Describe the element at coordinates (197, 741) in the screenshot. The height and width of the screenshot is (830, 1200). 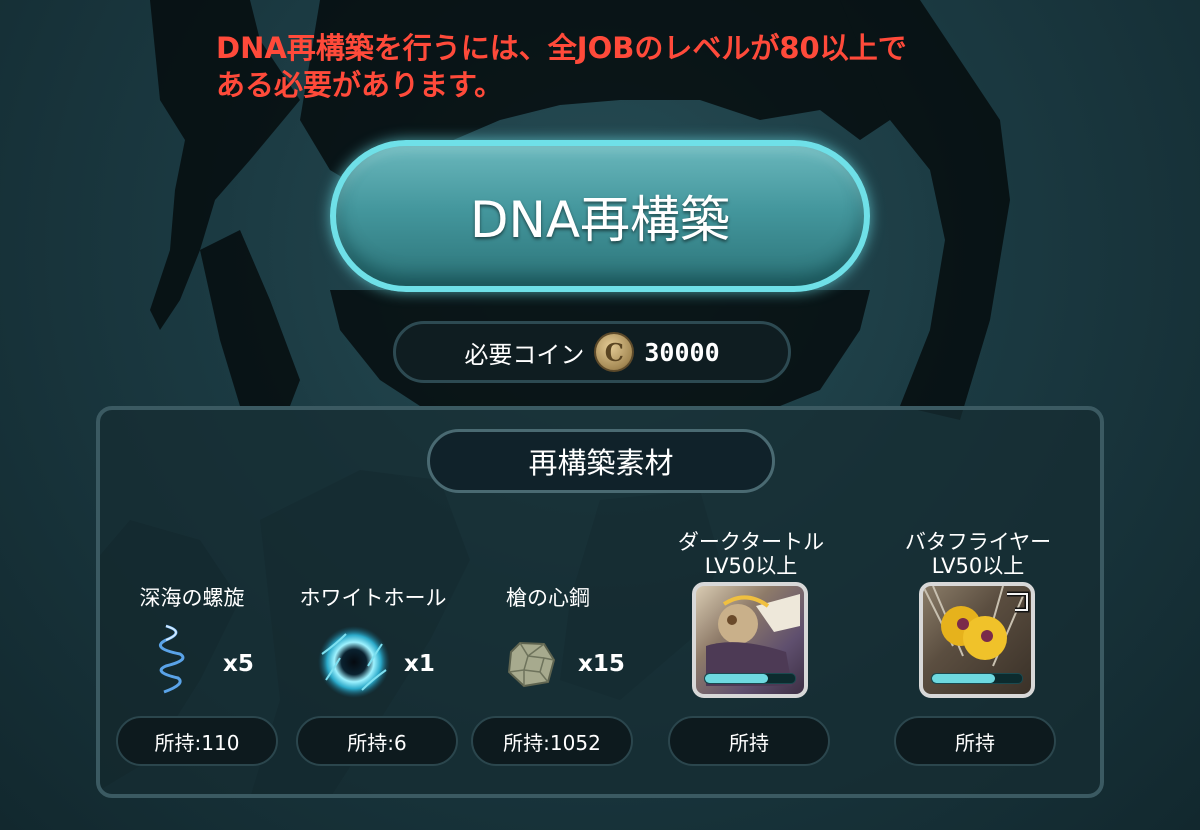
I see `owned-count: 所持:110` at that location.